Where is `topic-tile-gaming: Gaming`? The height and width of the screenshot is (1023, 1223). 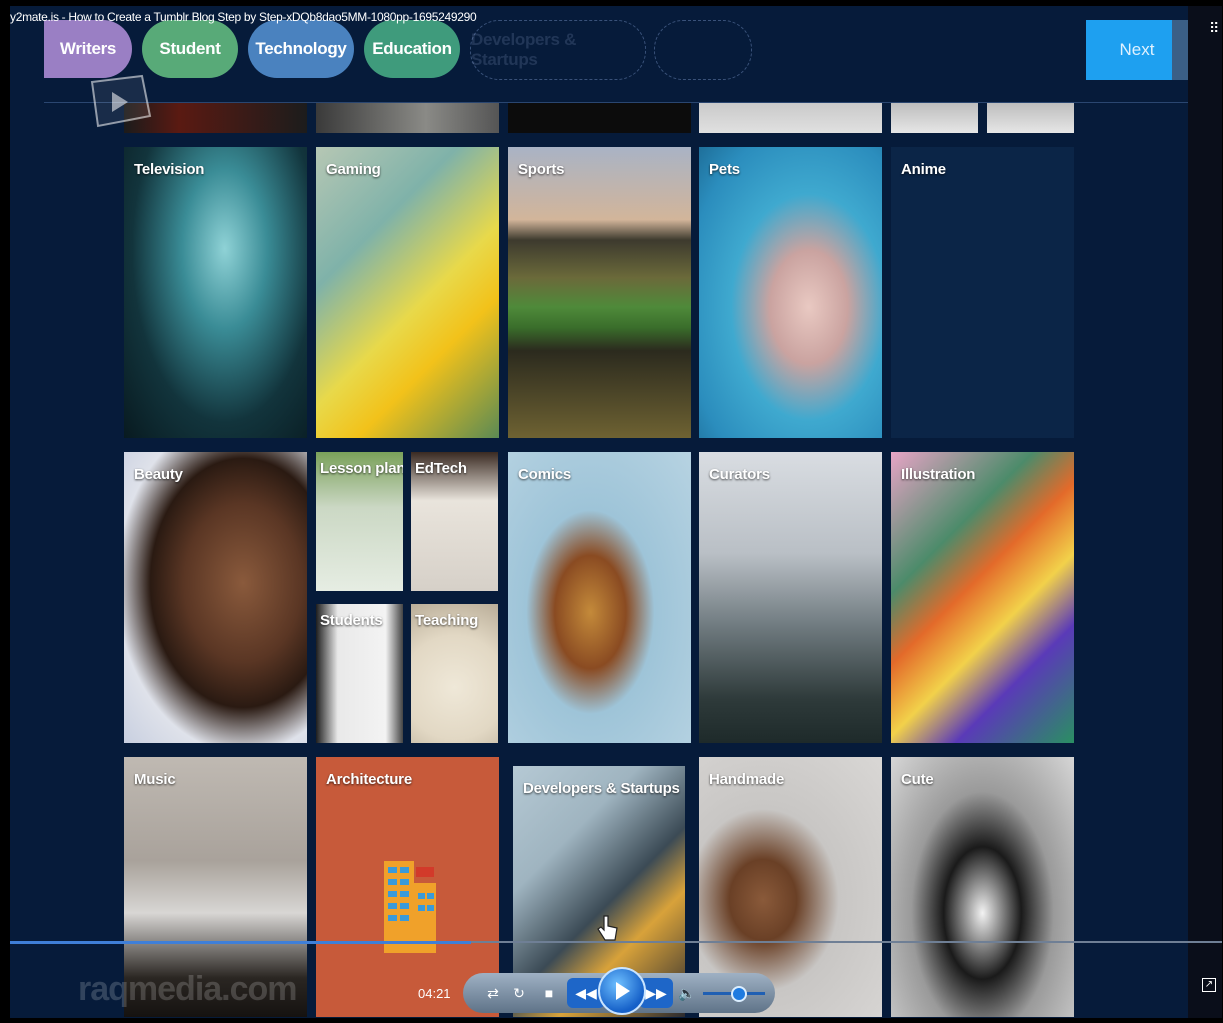
topic-tile-gaming: Gaming is located at coordinates (407, 292).